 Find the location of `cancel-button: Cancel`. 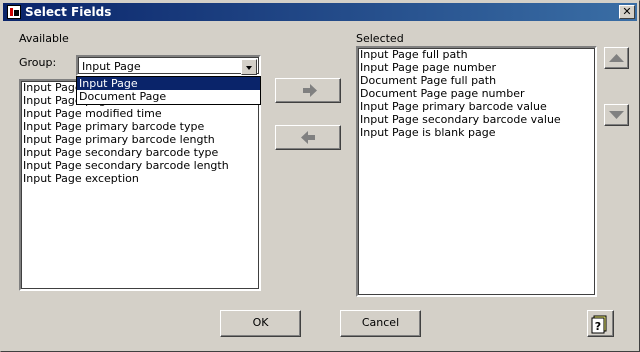

cancel-button: Cancel is located at coordinates (380, 323).